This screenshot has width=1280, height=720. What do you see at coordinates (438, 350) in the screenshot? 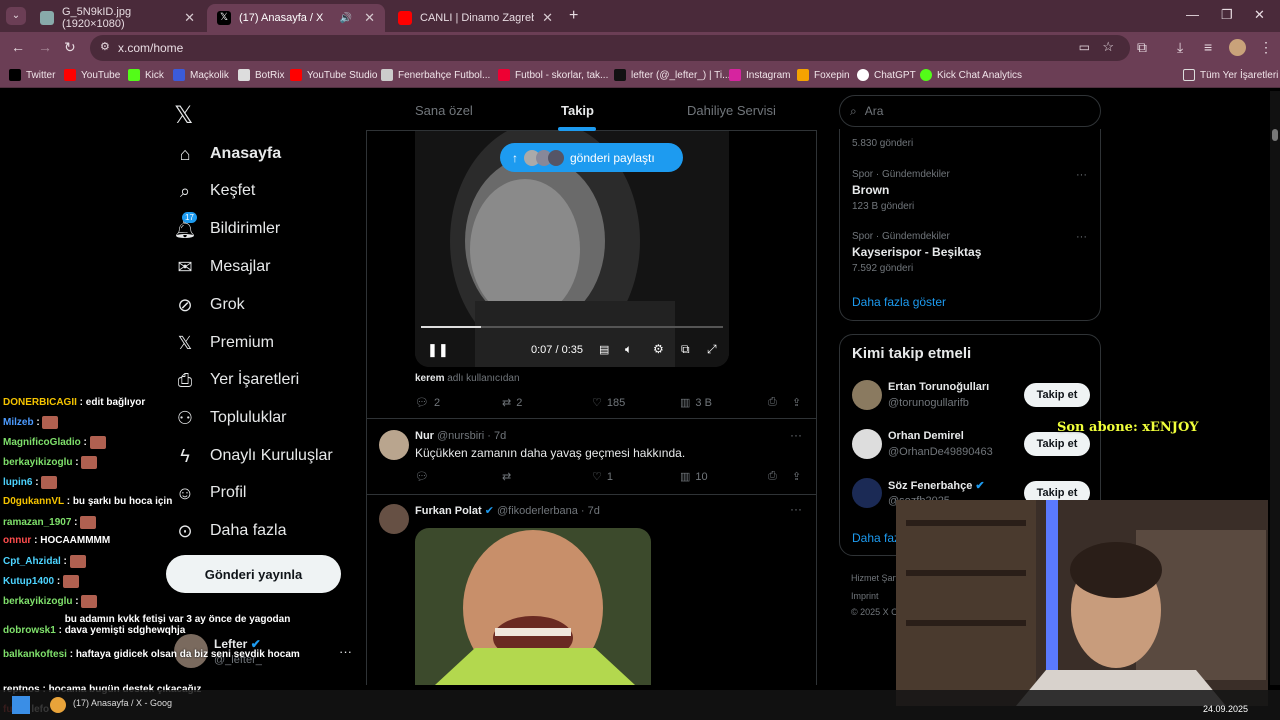
I see `pause-icon: ❚❚` at bounding box center [438, 350].